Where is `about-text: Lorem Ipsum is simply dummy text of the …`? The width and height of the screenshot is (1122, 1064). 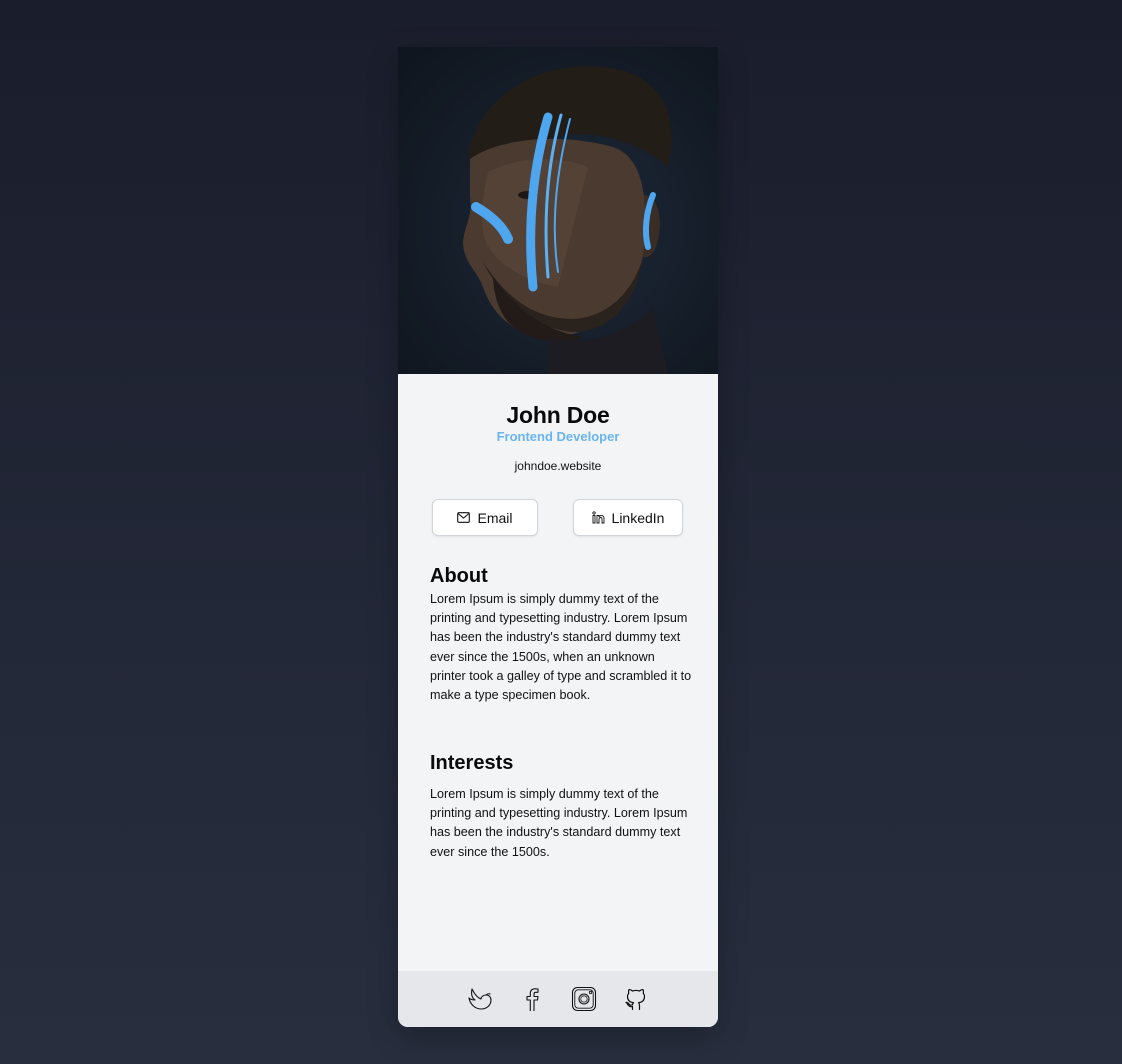 about-text: Lorem Ipsum is simply dummy text of the … is located at coordinates (561, 647).